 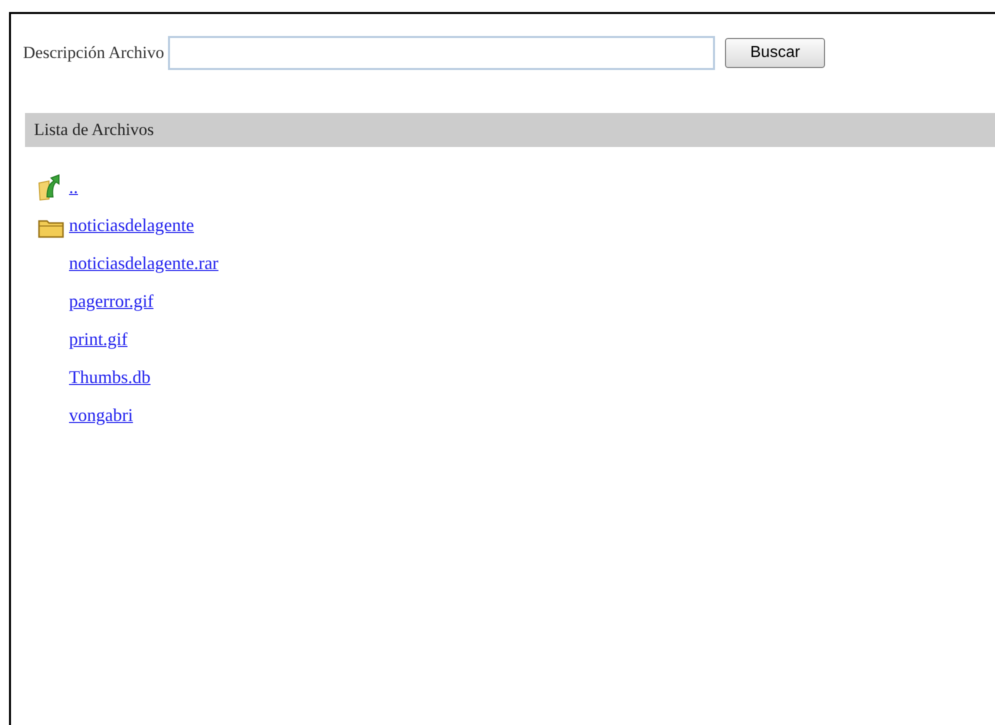 I want to click on file-link: Thumbs.db, so click(x=110, y=378).